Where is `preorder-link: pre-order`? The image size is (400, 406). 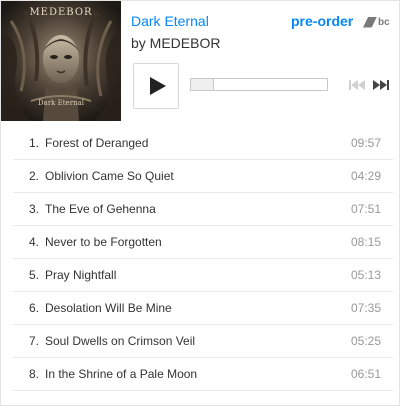
preorder-link: pre-order is located at coordinates (322, 21).